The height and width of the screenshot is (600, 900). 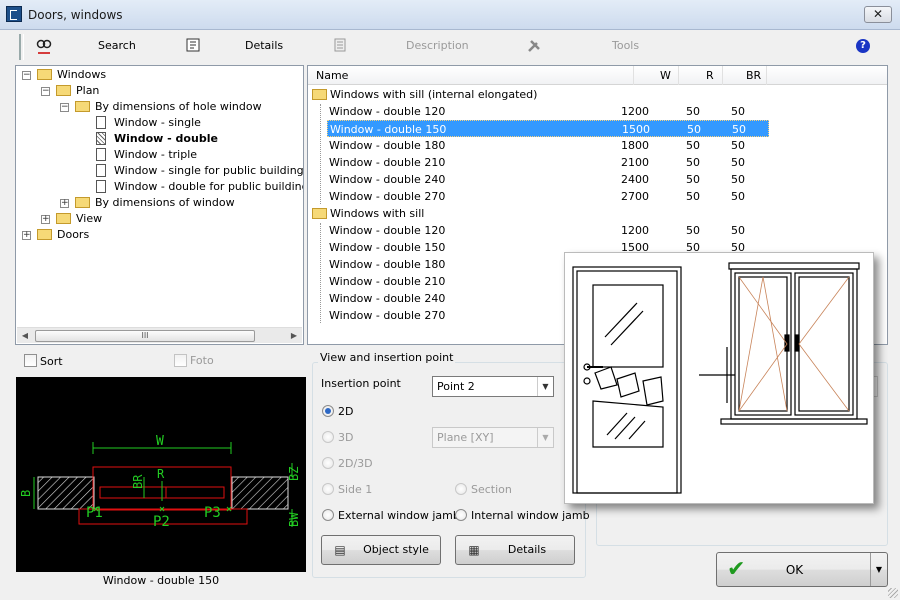 I want to click on object-style-button: ▤ Object style, so click(x=381, y=550).